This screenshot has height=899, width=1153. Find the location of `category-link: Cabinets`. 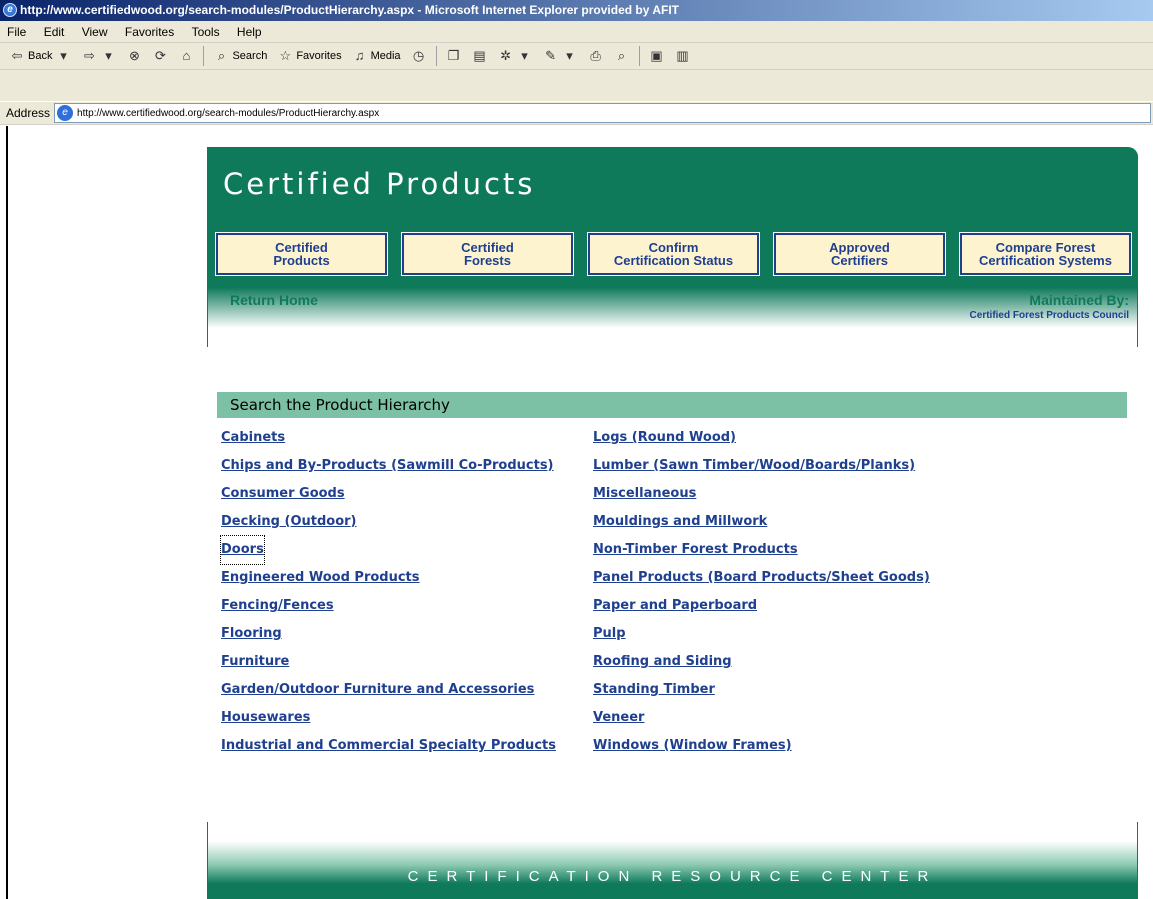

category-link: Cabinets is located at coordinates (388, 438).